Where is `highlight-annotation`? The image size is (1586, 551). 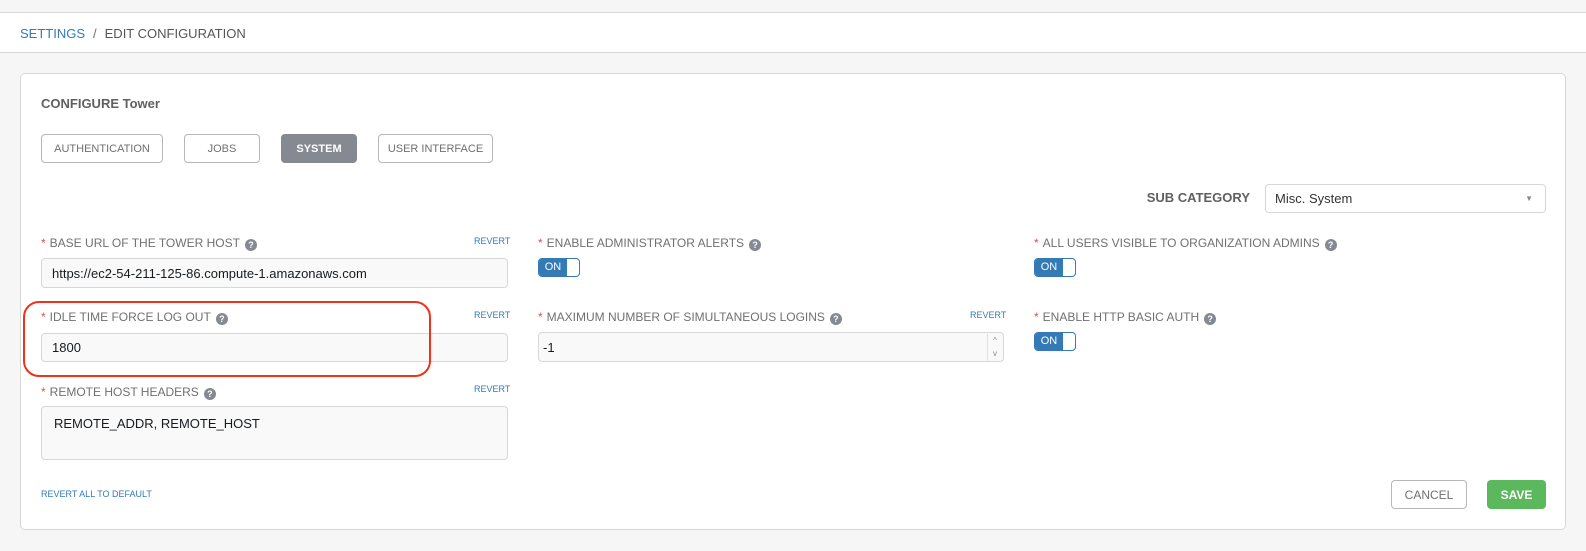
highlight-annotation is located at coordinates (227, 339).